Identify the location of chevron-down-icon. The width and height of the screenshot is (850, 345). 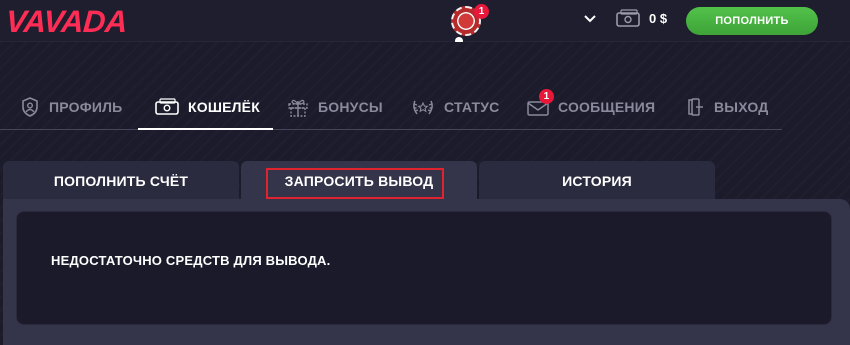
(590, 19).